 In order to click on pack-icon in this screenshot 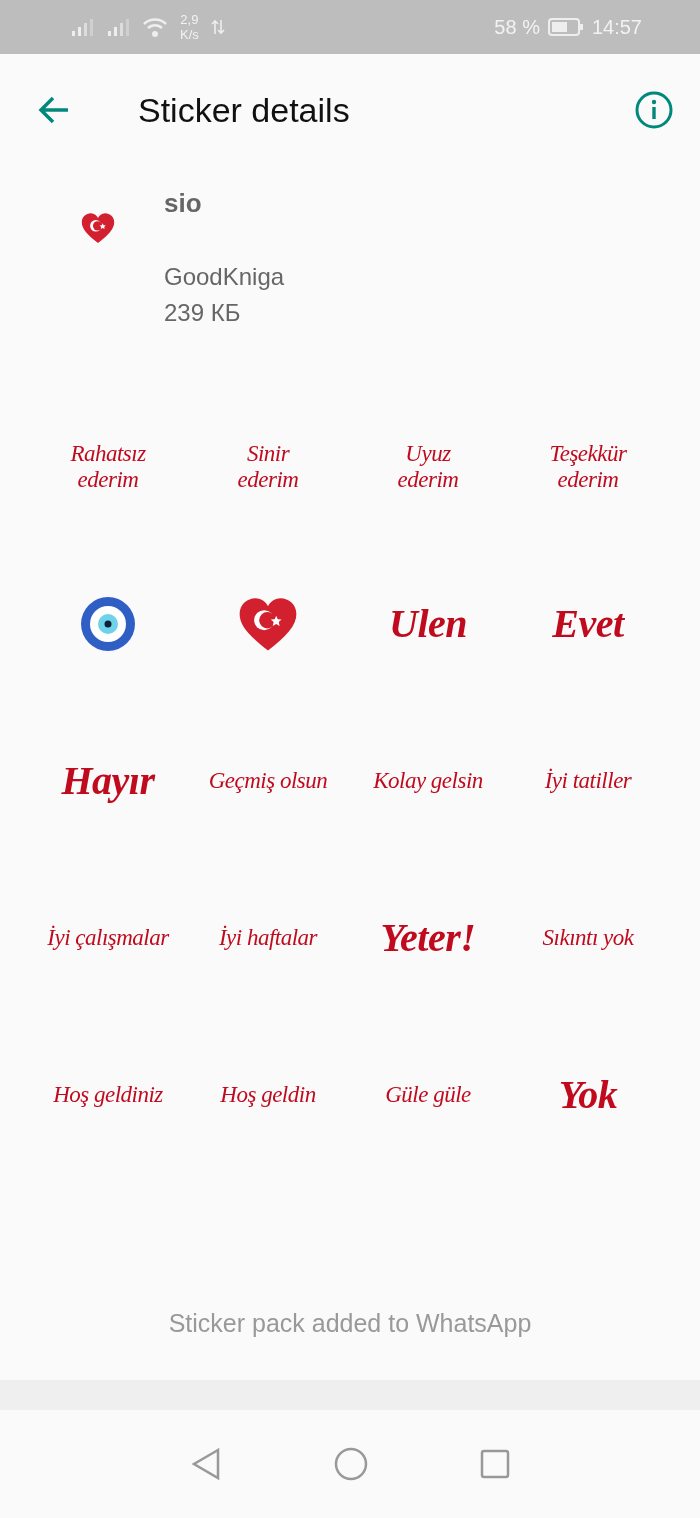, I will do `click(98, 228)`.